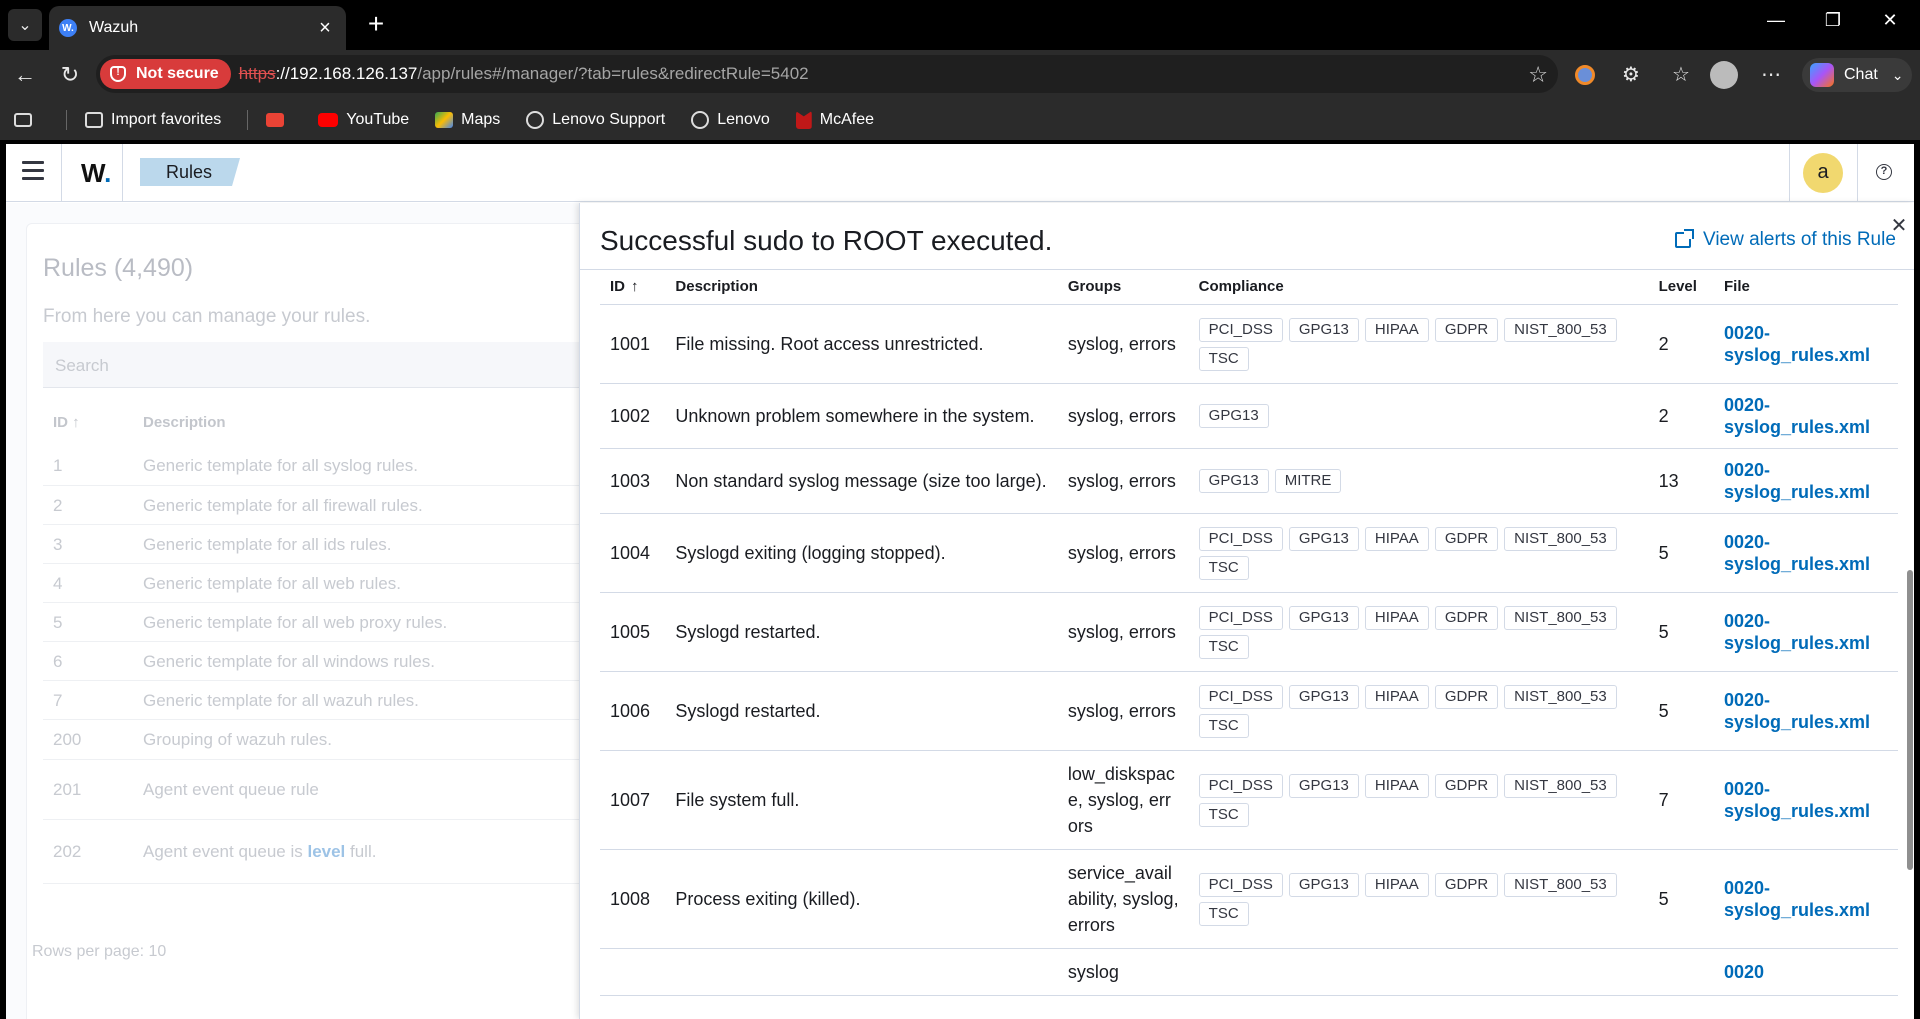  What do you see at coordinates (1249, 972) in the screenshot?
I see `table-row: syslog 0020` at bounding box center [1249, 972].